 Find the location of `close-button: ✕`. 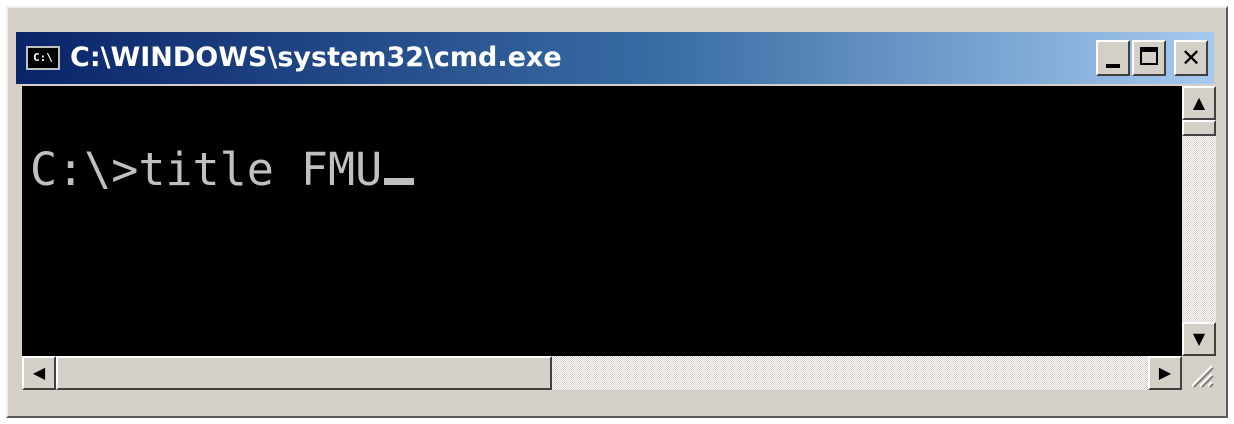

close-button: ✕ is located at coordinates (1191, 58).